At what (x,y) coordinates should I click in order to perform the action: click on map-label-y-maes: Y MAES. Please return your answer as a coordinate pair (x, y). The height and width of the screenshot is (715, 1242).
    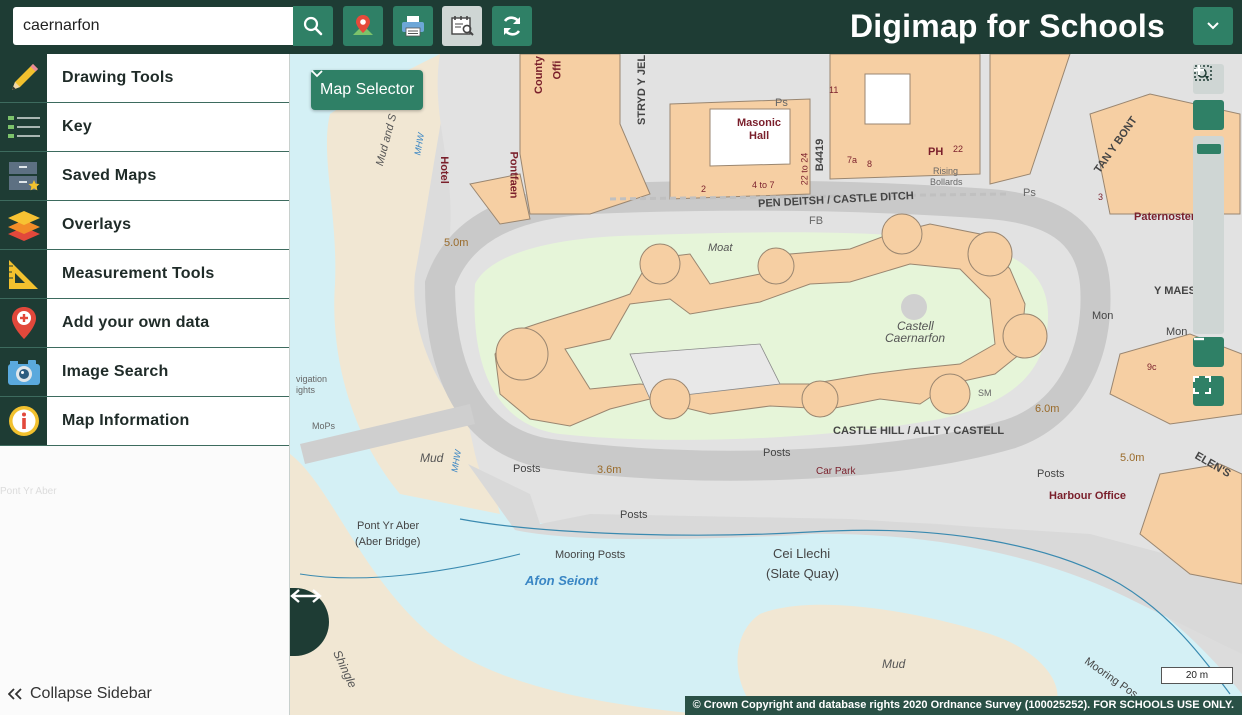
    Looking at the image, I should click on (1175, 291).